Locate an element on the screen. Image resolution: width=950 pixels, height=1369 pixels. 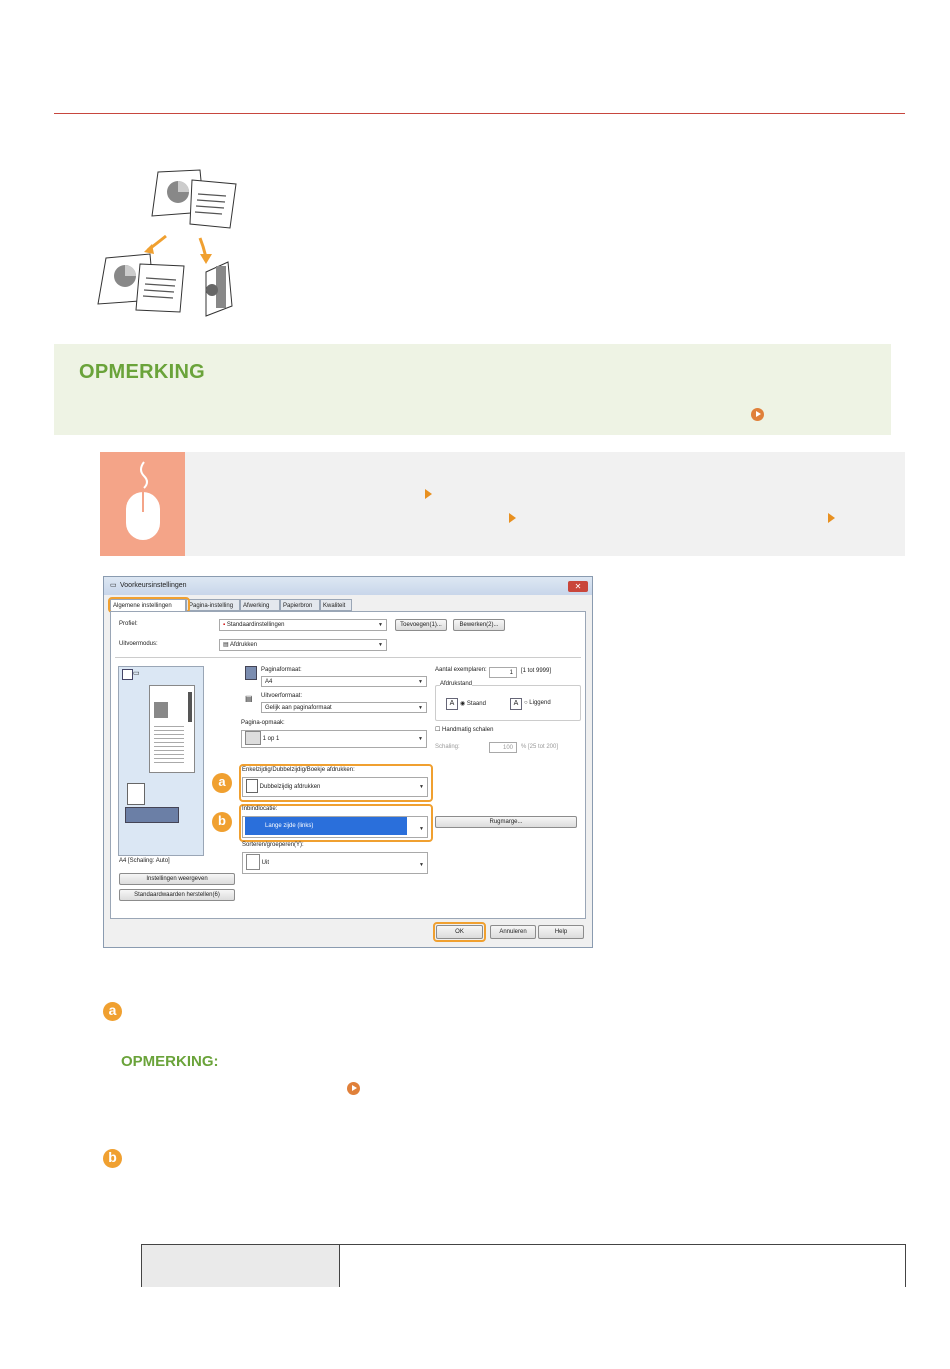
note-title: OPMERKING is located at coordinates (142, 372).